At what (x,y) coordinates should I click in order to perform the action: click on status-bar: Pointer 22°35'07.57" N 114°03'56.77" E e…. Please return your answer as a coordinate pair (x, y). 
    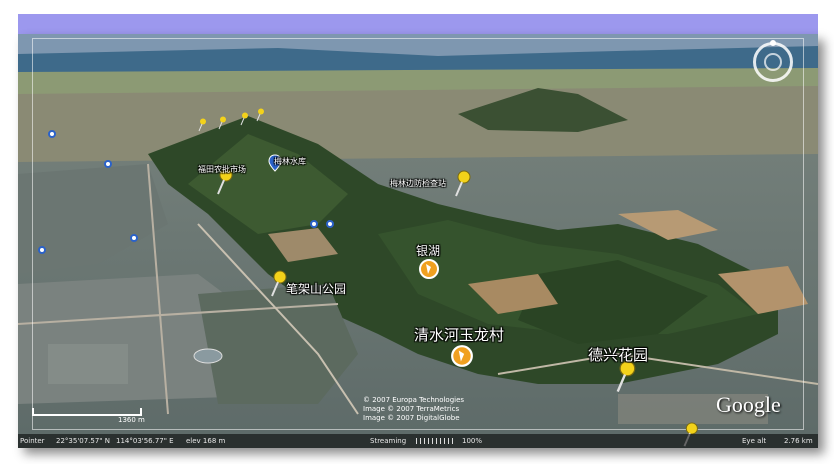
    Looking at the image, I should click on (418, 441).